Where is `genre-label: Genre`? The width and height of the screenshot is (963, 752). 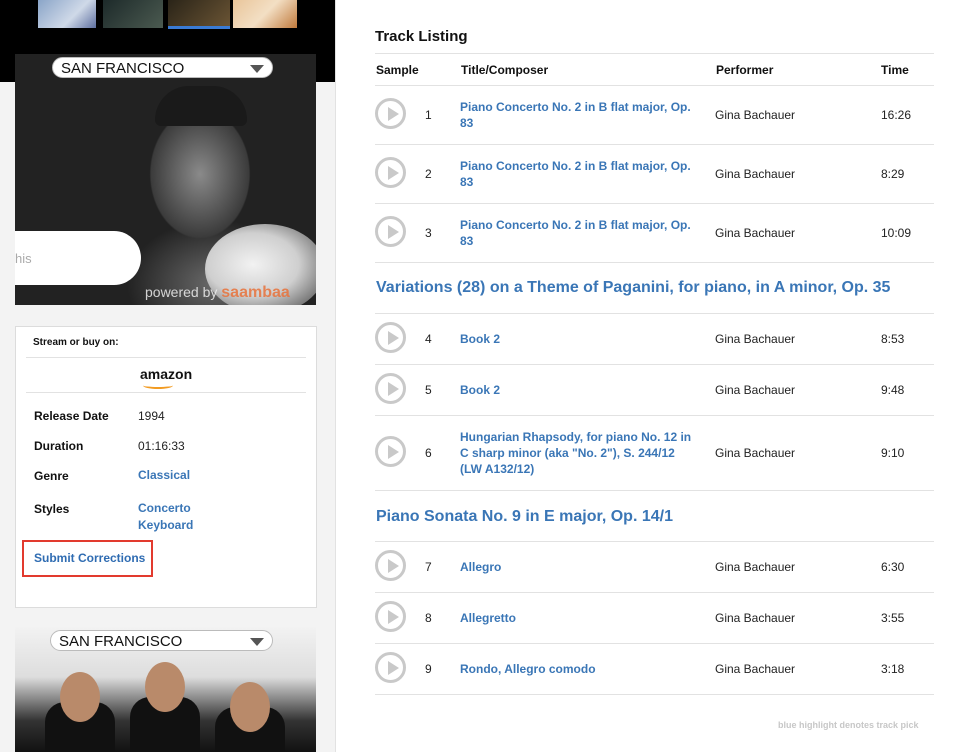
genre-label: Genre is located at coordinates (51, 476).